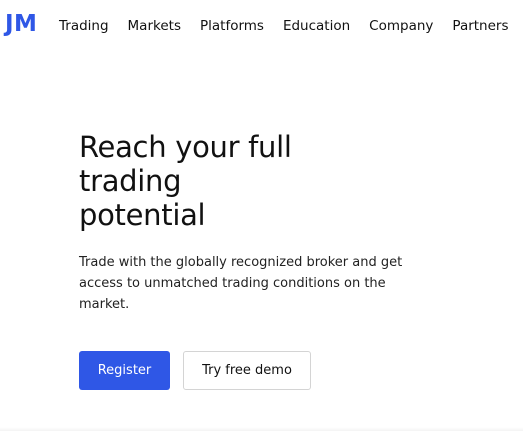  Describe the element at coordinates (142, 215) in the screenshot. I see `hero-title-line: potential` at that location.